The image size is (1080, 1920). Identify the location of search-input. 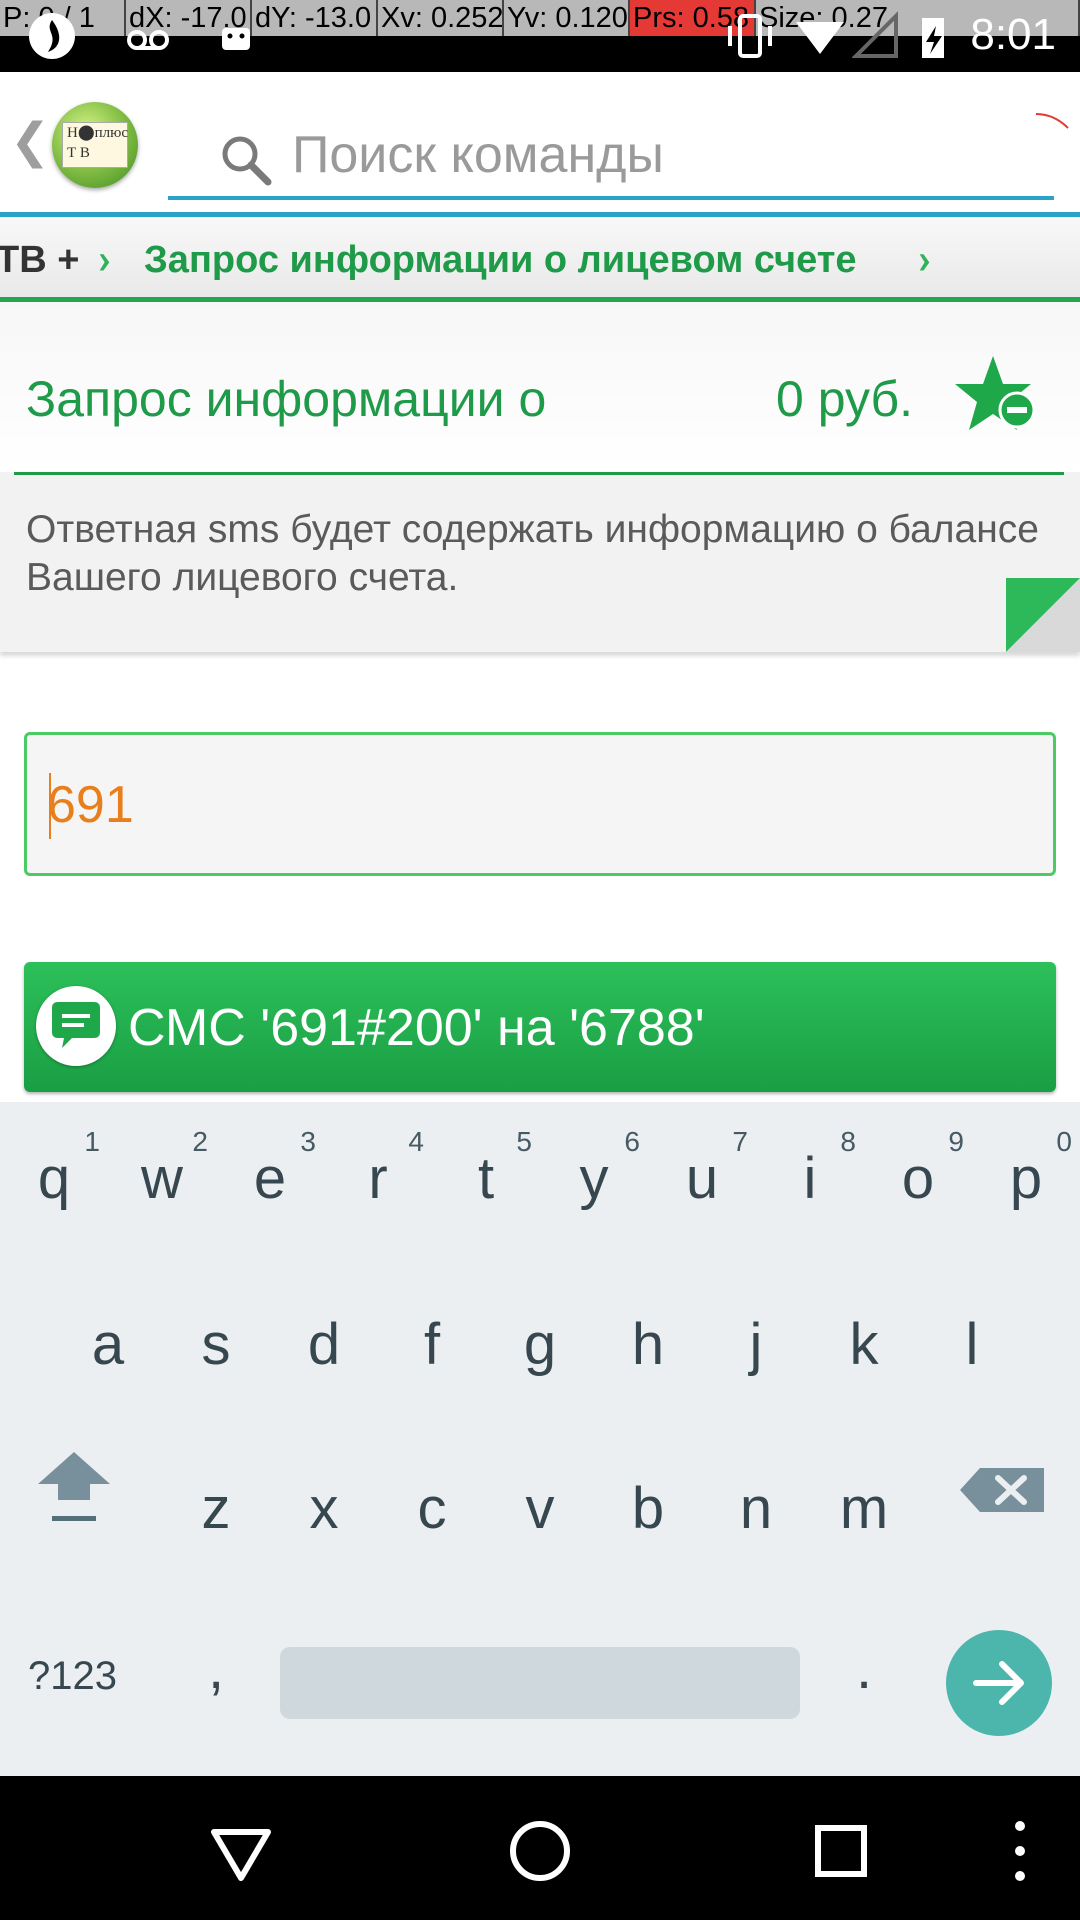
(662, 155).